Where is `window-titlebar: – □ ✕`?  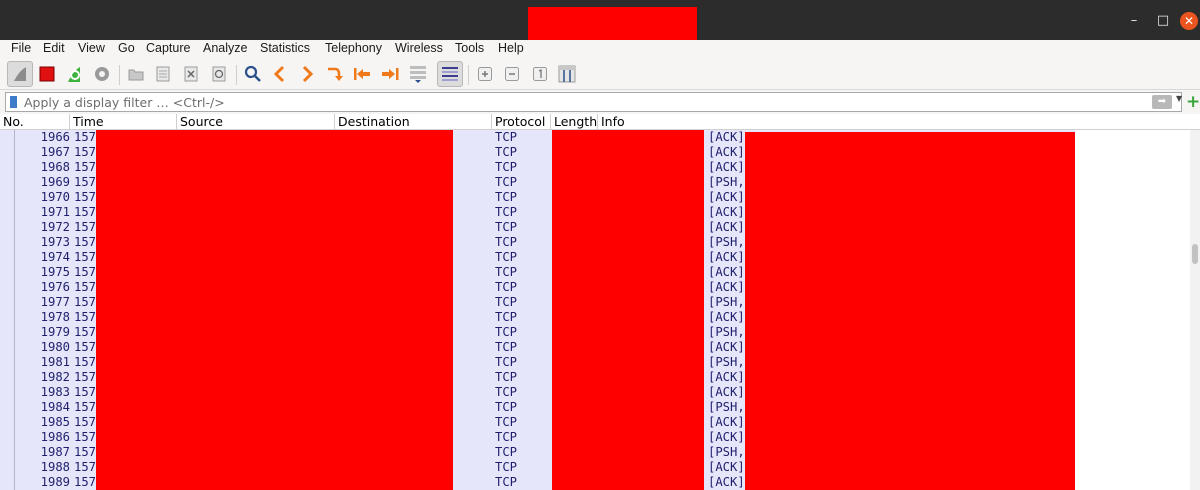 window-titlebar: – □ ✕ is located at coordinates (600, 20).